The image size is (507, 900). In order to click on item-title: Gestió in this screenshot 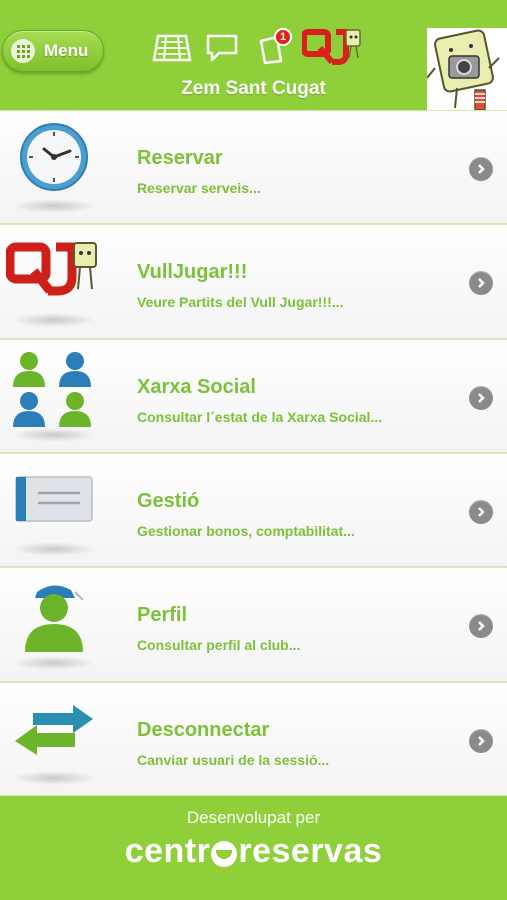, I will do `click(168, 500)`.